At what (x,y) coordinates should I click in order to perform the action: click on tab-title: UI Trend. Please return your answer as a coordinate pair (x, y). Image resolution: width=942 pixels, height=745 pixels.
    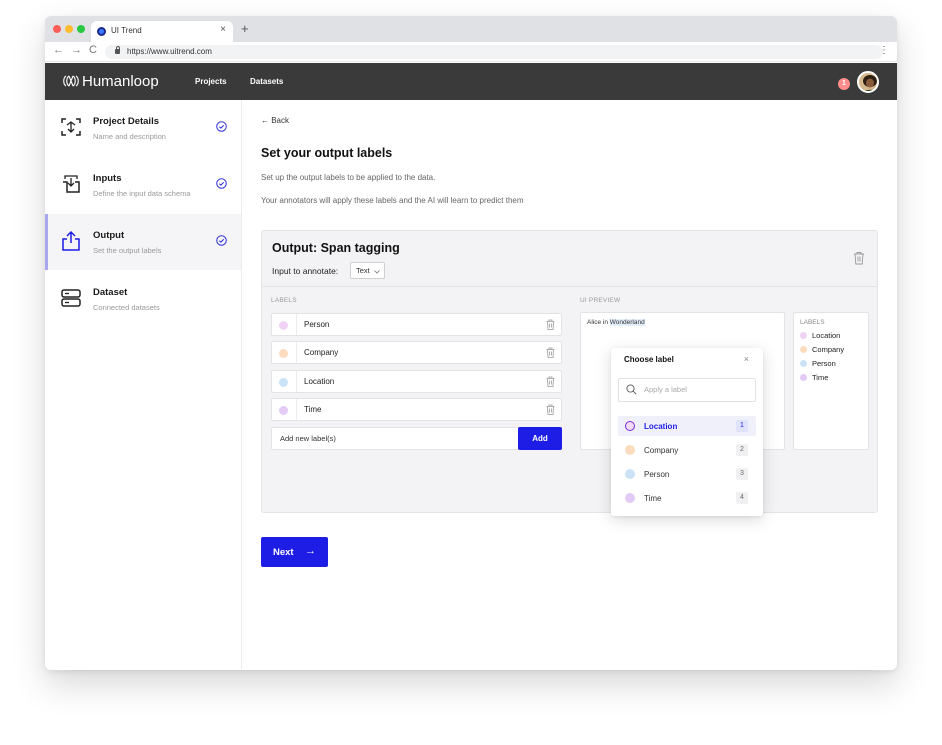
    Looking at the image, I should click on (126, 30).